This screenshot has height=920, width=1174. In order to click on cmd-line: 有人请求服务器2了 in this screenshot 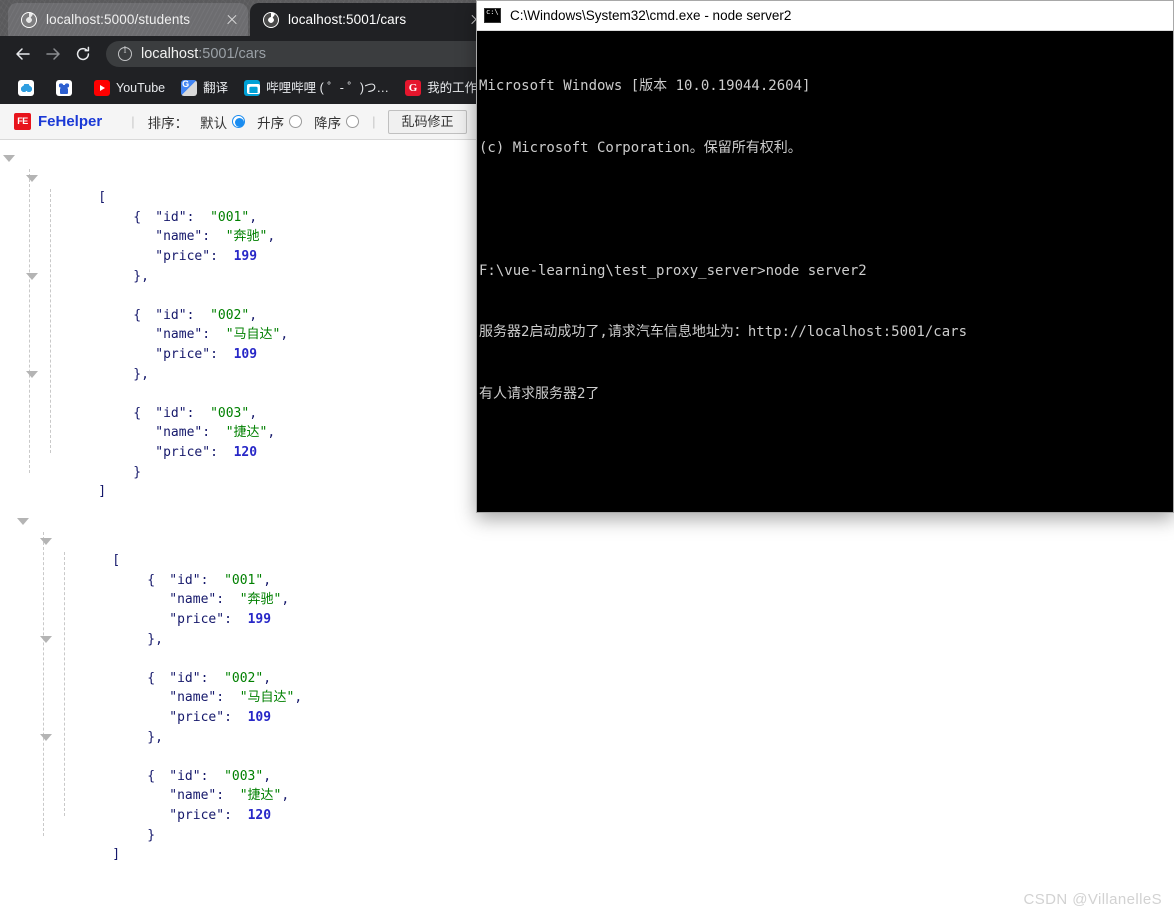, I will do `click(539, 393)`.